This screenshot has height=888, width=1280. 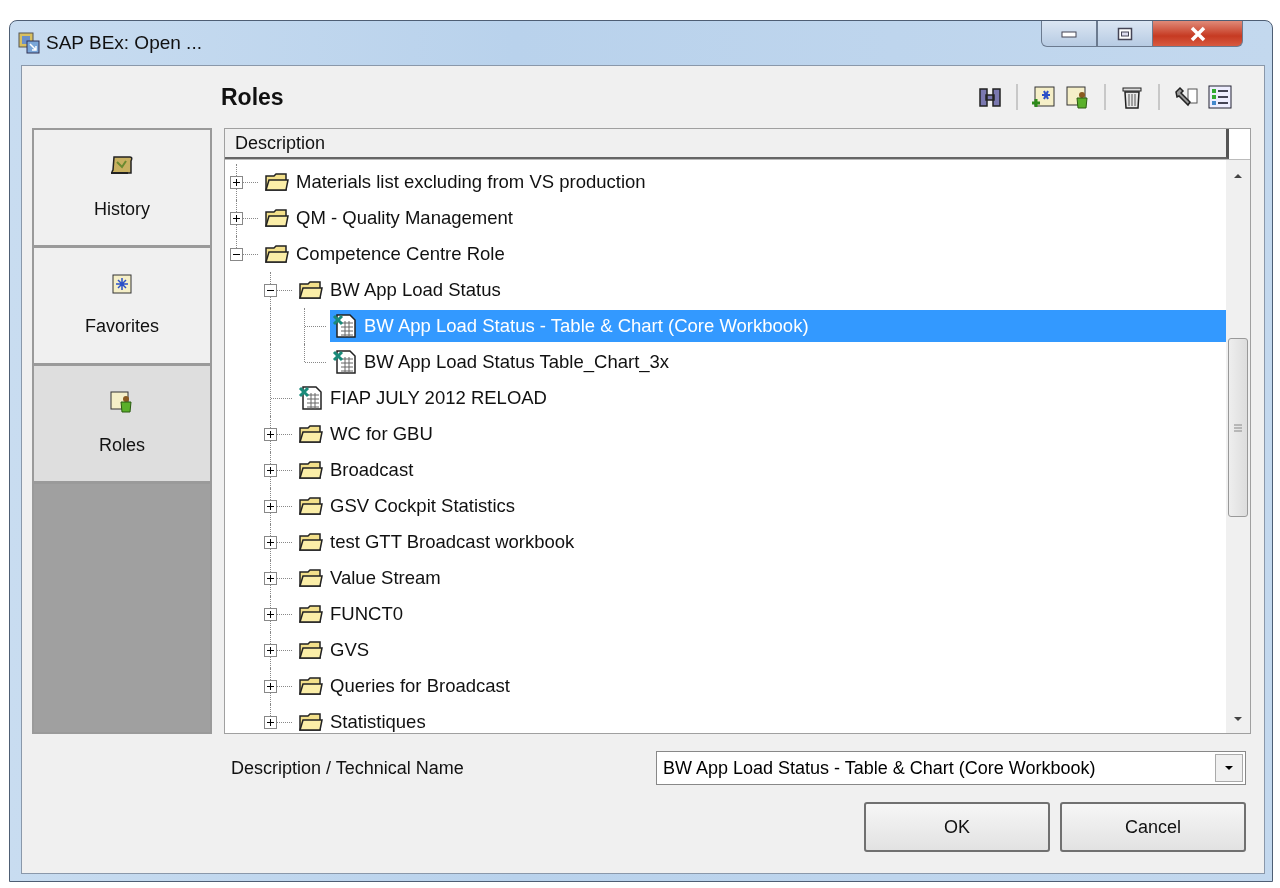 What do you see at coordinates (122, 284) in the screenshot?
I see `star-icon` at bounding box center [122, 284].